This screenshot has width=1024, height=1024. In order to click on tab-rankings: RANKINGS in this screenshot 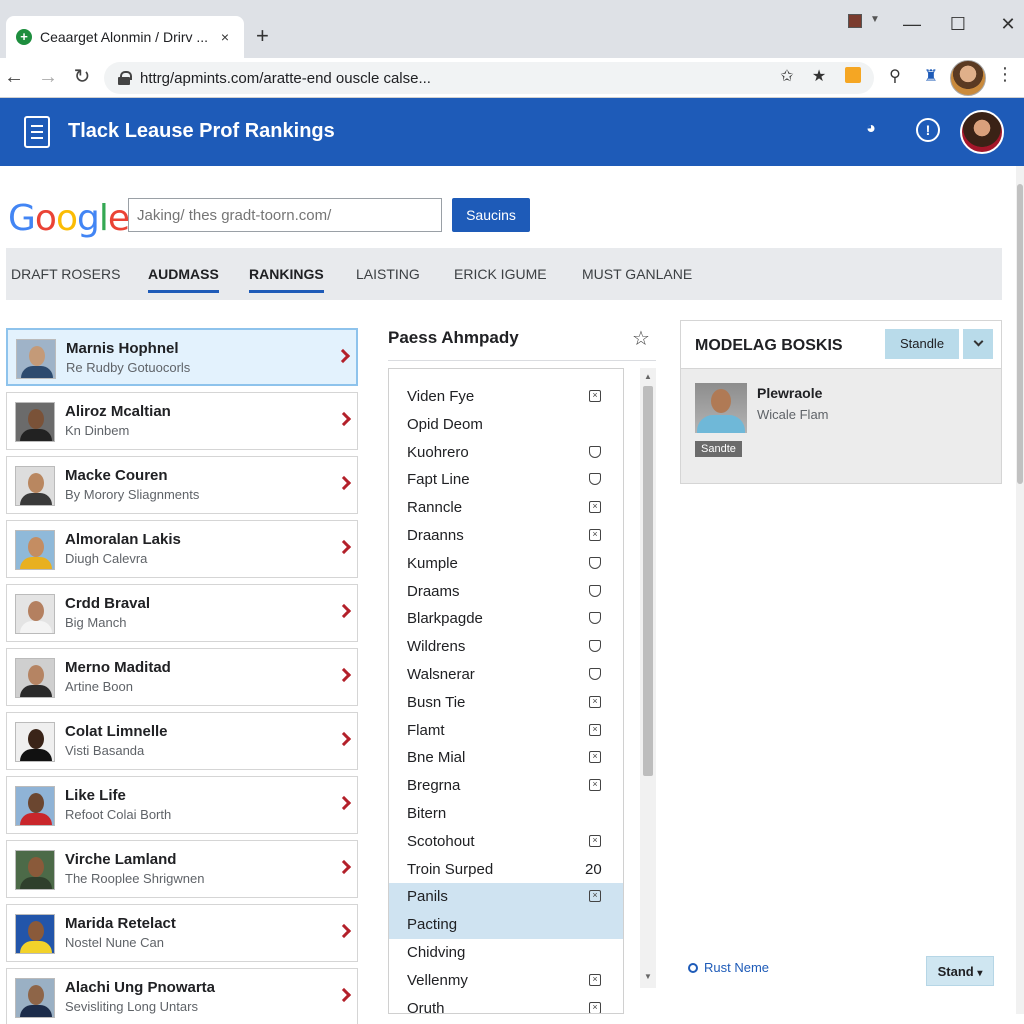, I will do `click(286, 279)`.